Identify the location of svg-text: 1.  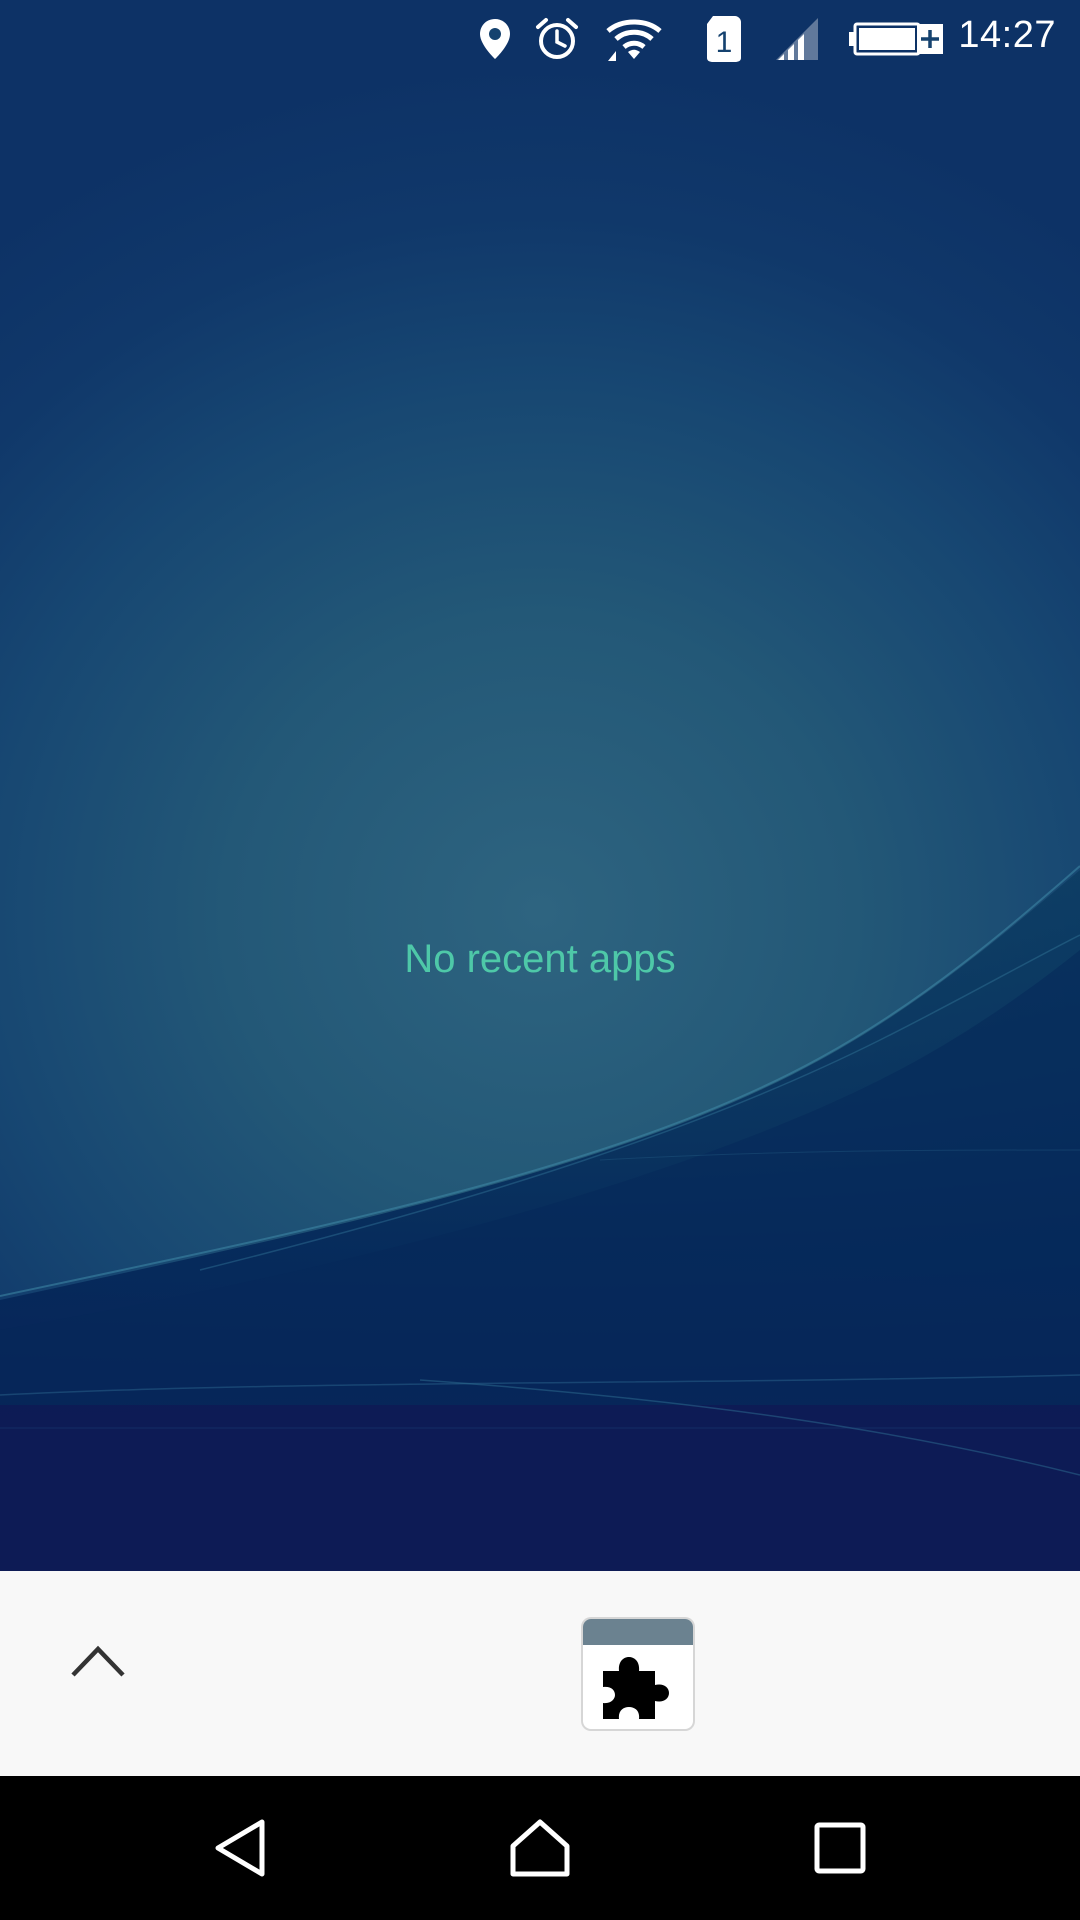
(724, 42).